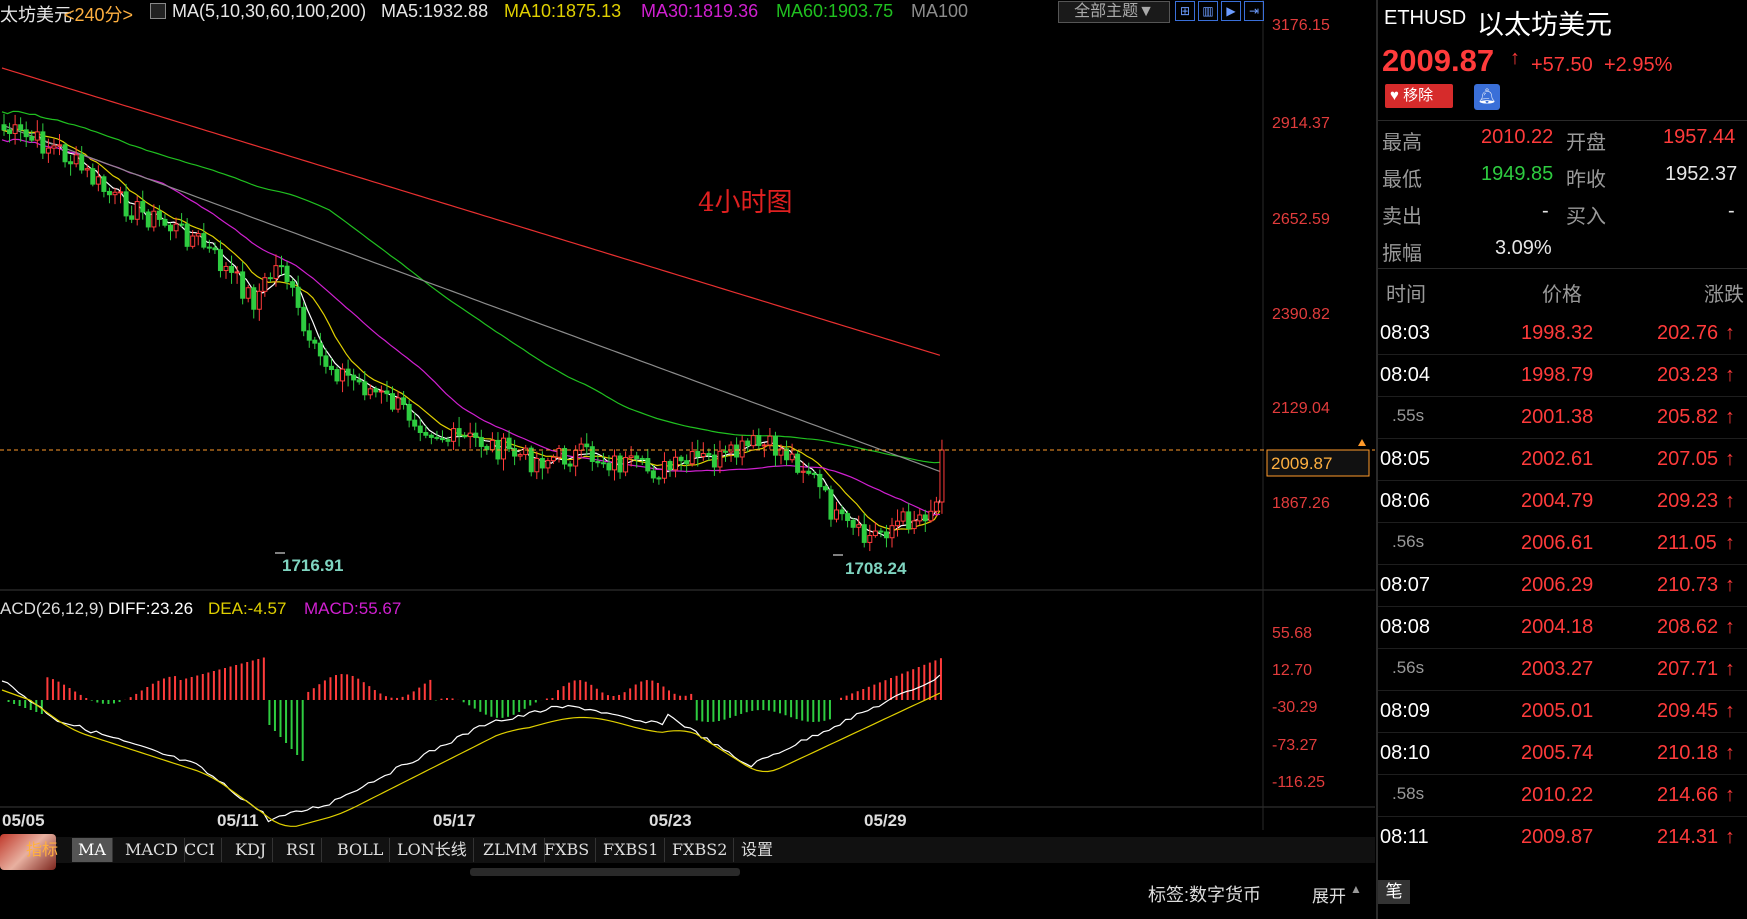  Describe the element at coordinates (670, 820) in the screenshot. I see `date-axis-label: 05/23` at that location.